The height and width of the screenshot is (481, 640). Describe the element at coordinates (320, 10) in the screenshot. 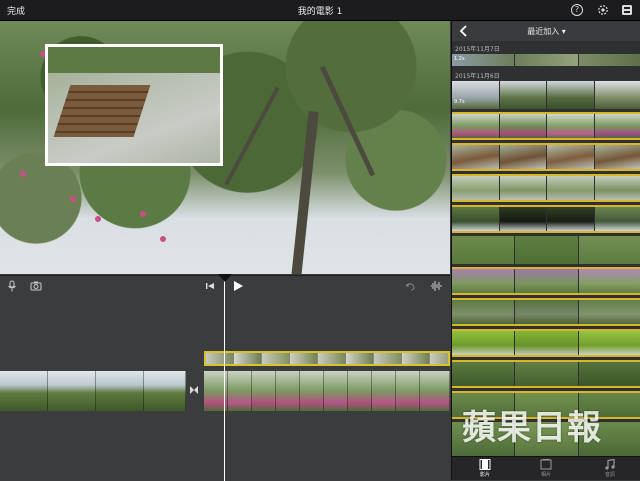

I see `project-title: 我的電影 1` at that location.